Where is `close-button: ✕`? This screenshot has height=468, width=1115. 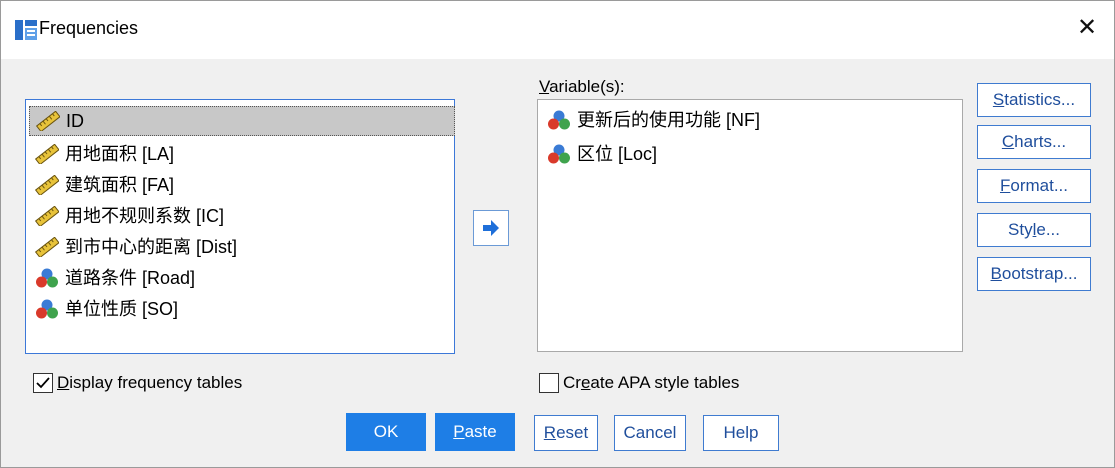 close-button: ✕ is located at coordinates (1087, 28).